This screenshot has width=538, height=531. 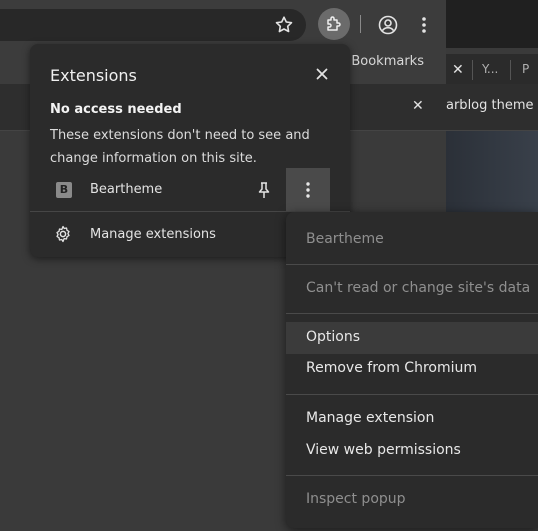 I want to click on tab-strip, so click(x=492, y=24).